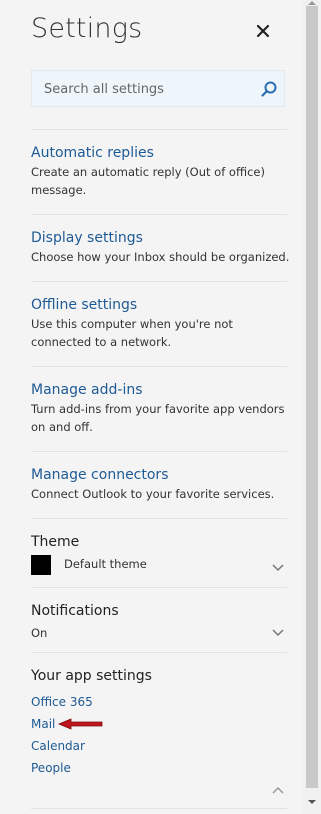 The height and width of the screenshot is (814, 321). Describe the element at coordinates (312, 397) in the screenshot. I see `scrollbar-thumb` at that location.